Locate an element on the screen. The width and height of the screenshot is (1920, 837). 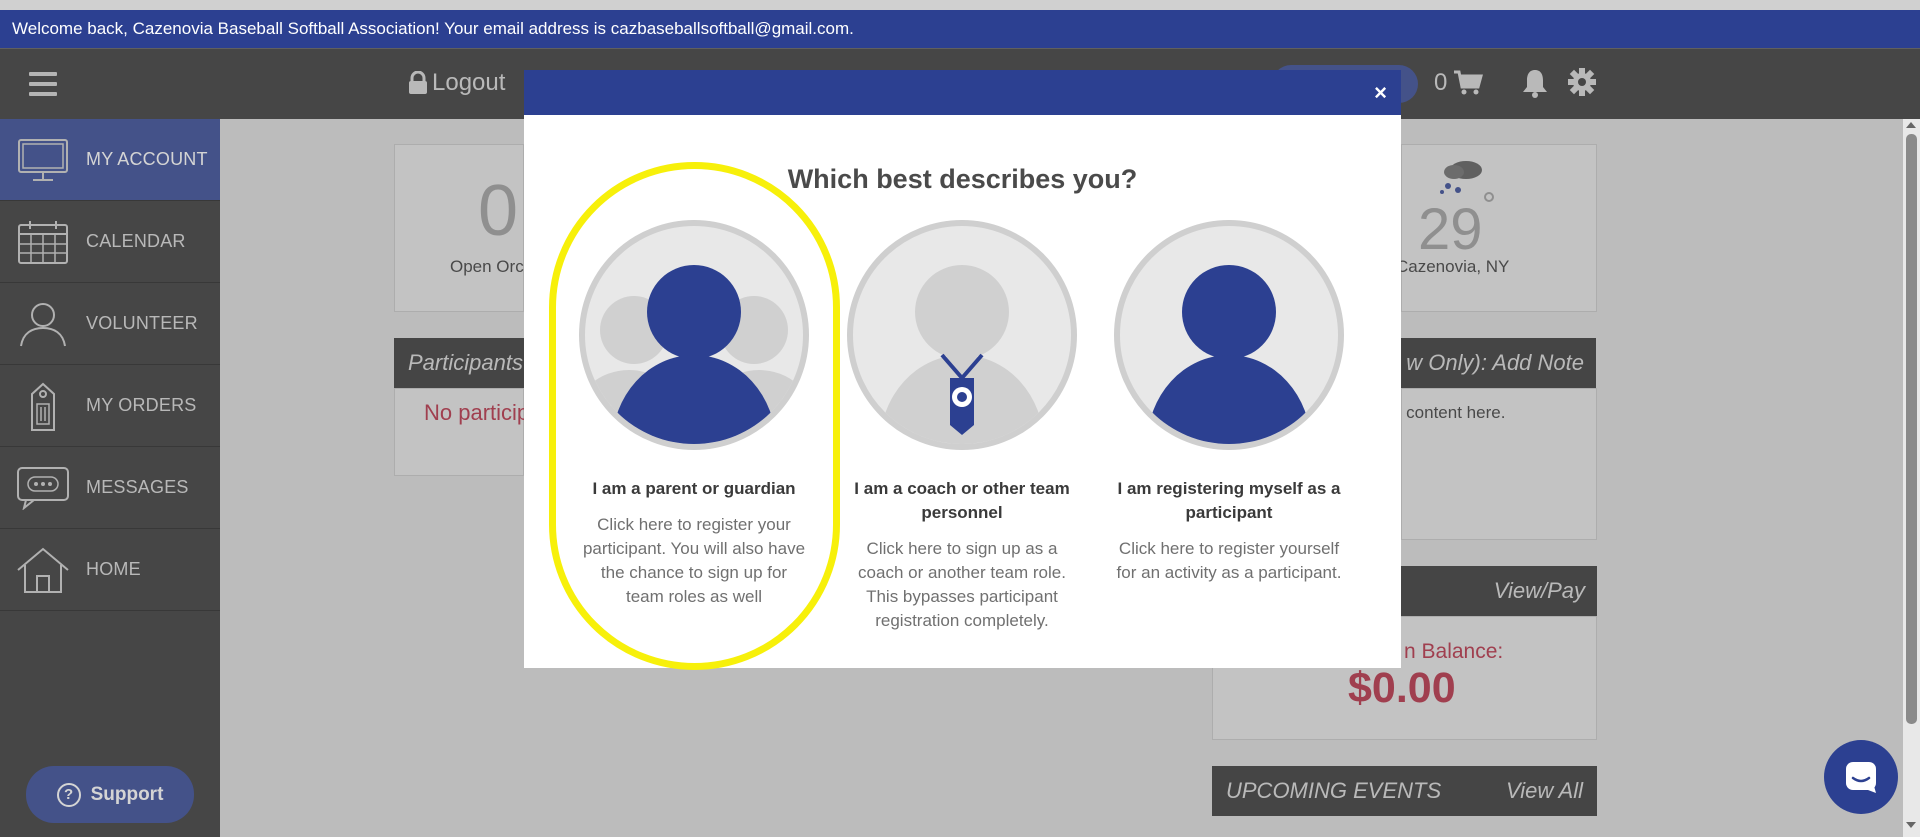
scroll-up-arrow is located at coordinates (1911, 125).